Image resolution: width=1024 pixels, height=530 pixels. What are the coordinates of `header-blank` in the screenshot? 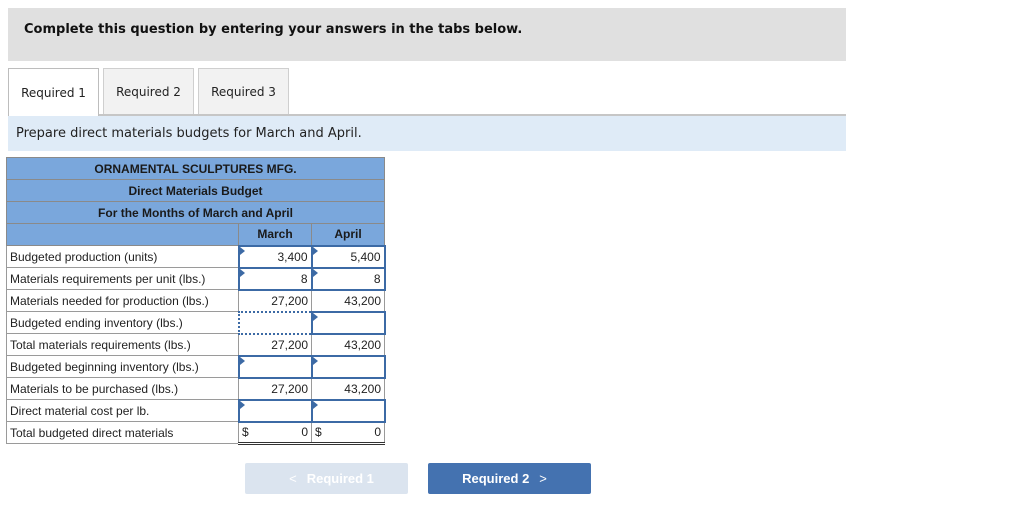 It's located at (122, 234).